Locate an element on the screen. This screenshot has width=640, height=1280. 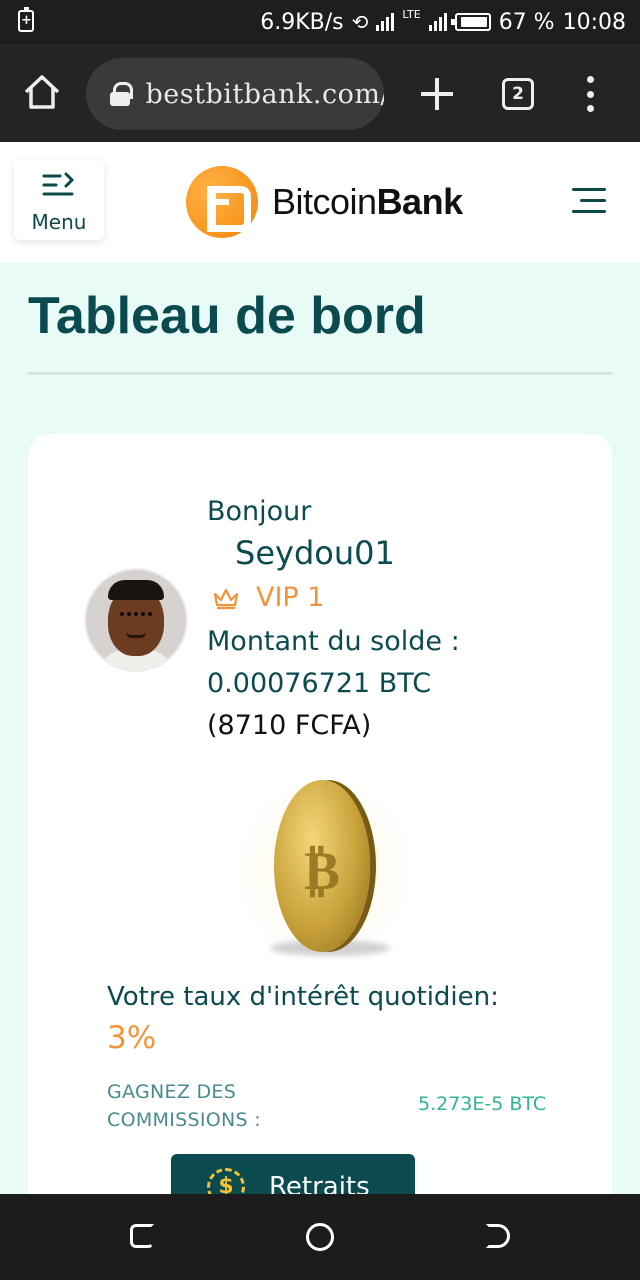
menu-label: Menu is located at coordinates (59, 222).